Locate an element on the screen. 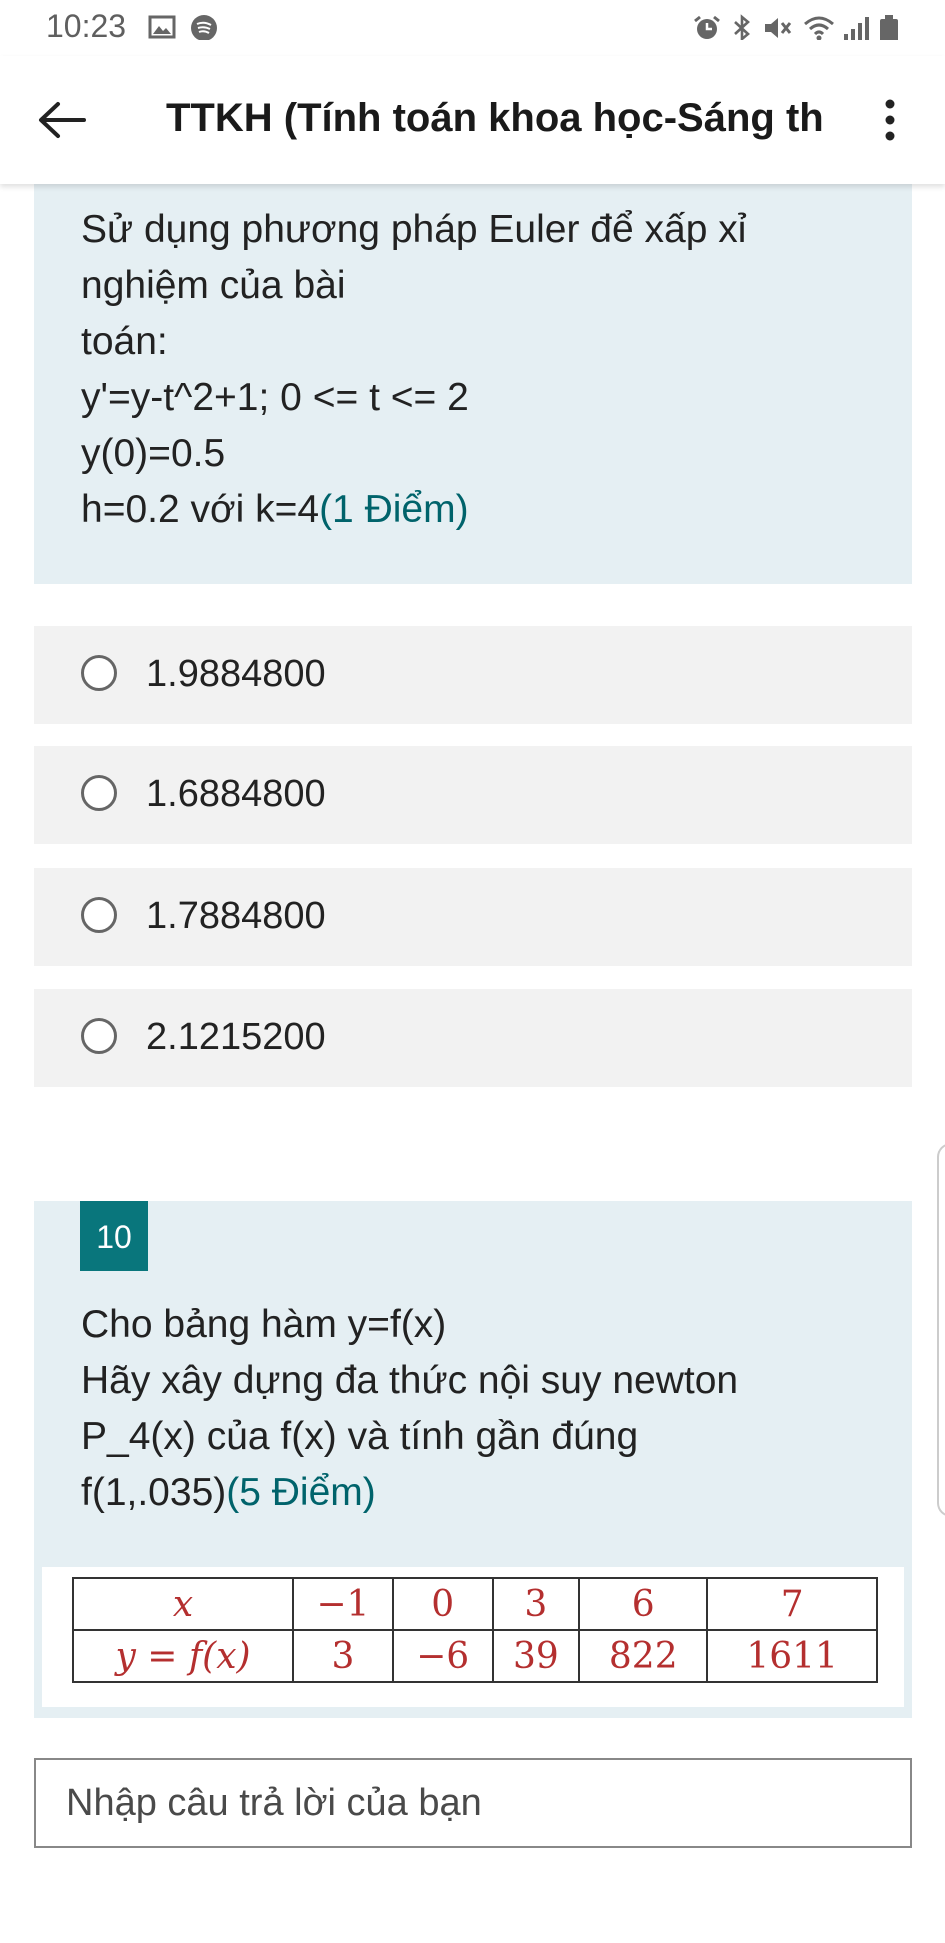 The image size is (945, 1943). question-line: nghiệm của bài is located at coordinates (213, 285).